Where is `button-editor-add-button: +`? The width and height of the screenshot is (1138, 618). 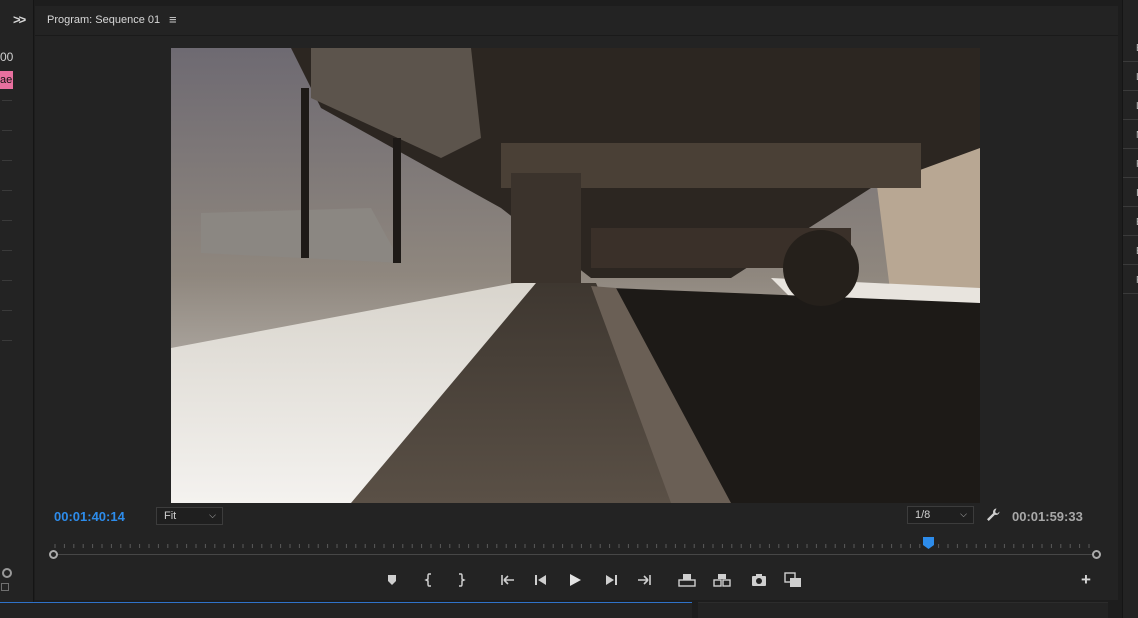 button-editor-add-button: + is located at coordinates (1086, 580).